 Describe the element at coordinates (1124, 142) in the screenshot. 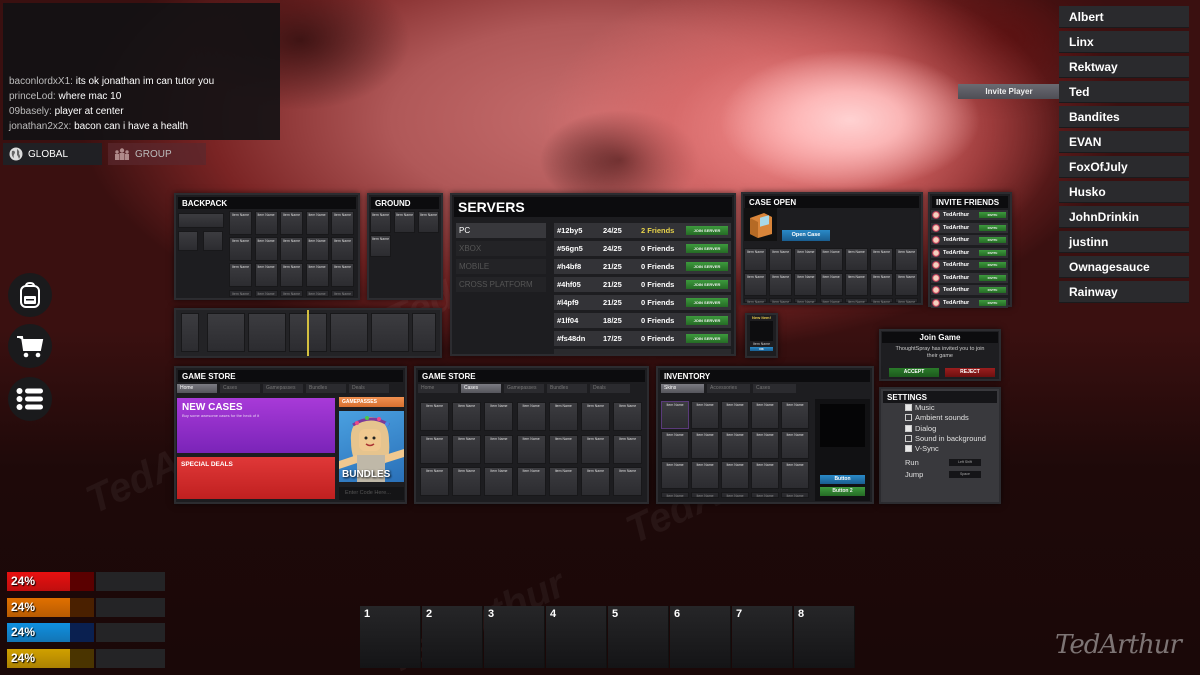

I see `player-list-item: EVAN` at that location.